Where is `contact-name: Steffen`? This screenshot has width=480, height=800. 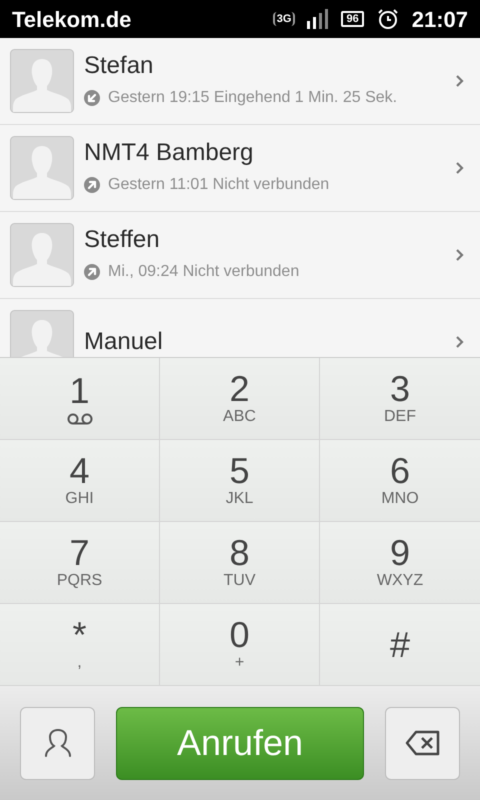 contact-name: Steffen is located at coordinates (122, 240).